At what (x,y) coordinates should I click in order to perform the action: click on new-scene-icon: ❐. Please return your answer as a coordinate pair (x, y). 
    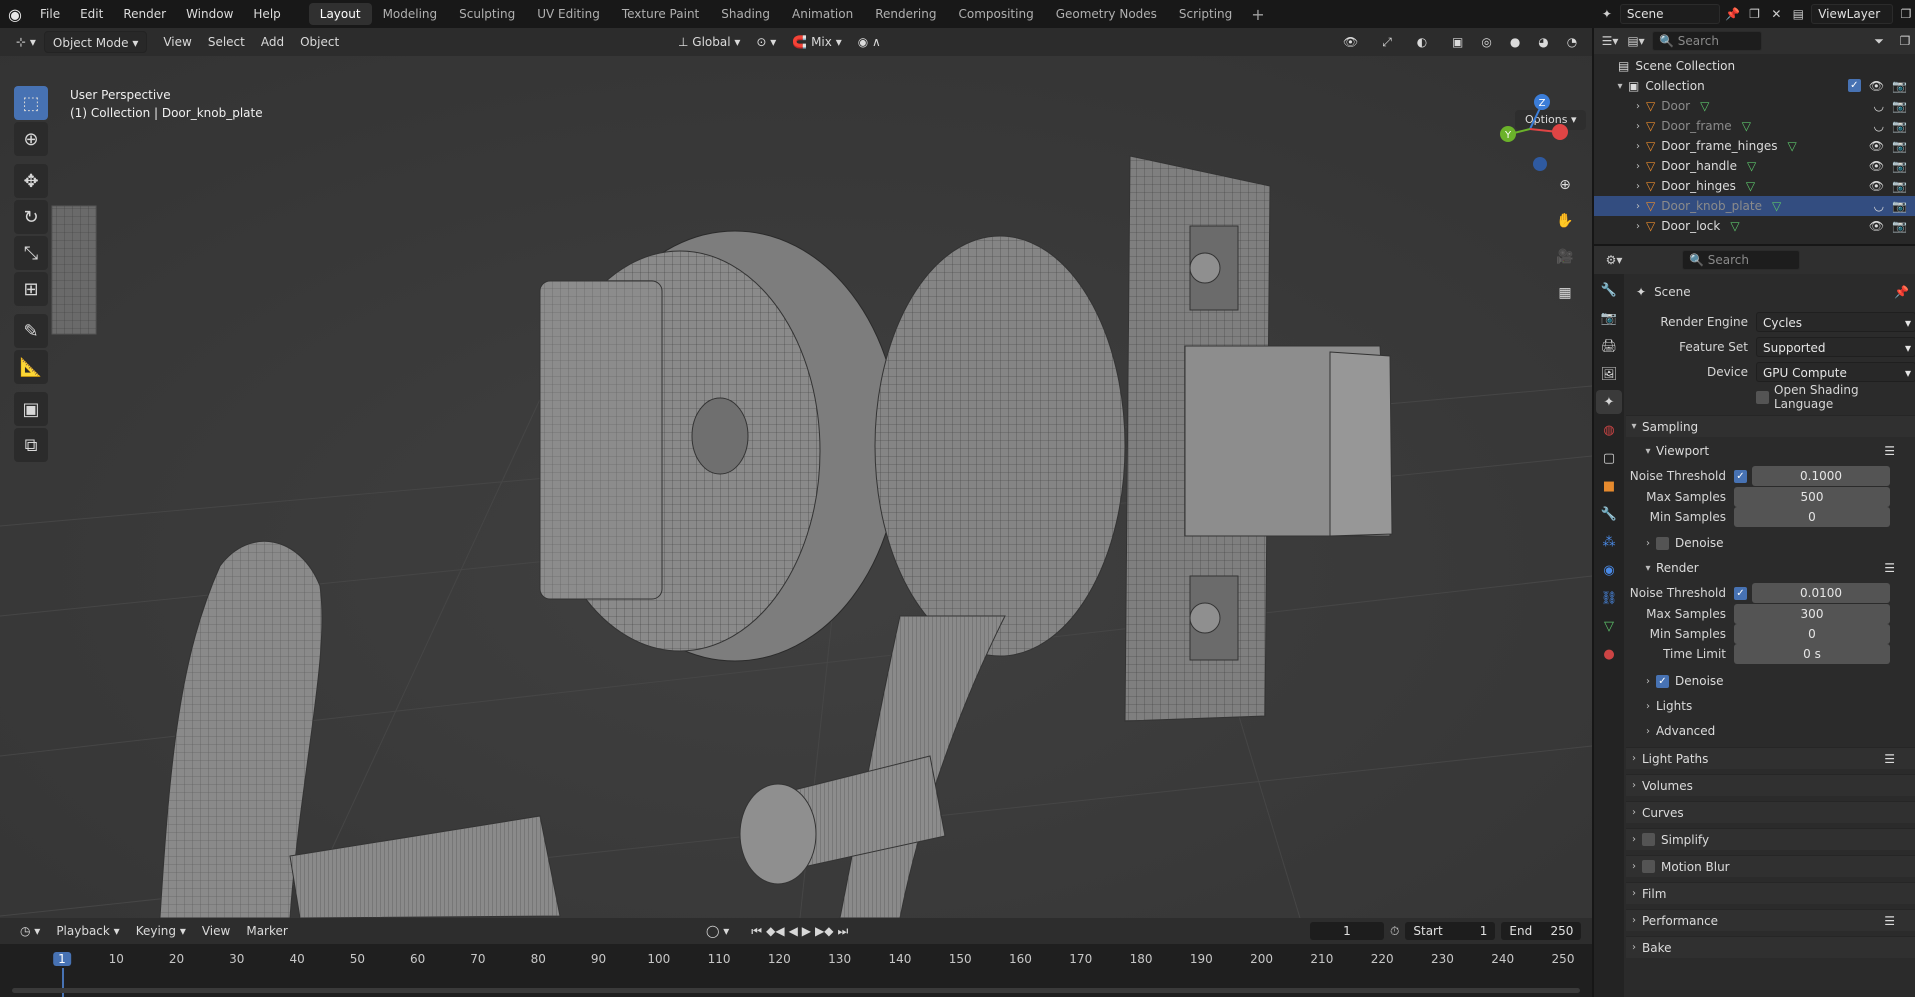
    Looking at the image, I should click on (1755, 14).